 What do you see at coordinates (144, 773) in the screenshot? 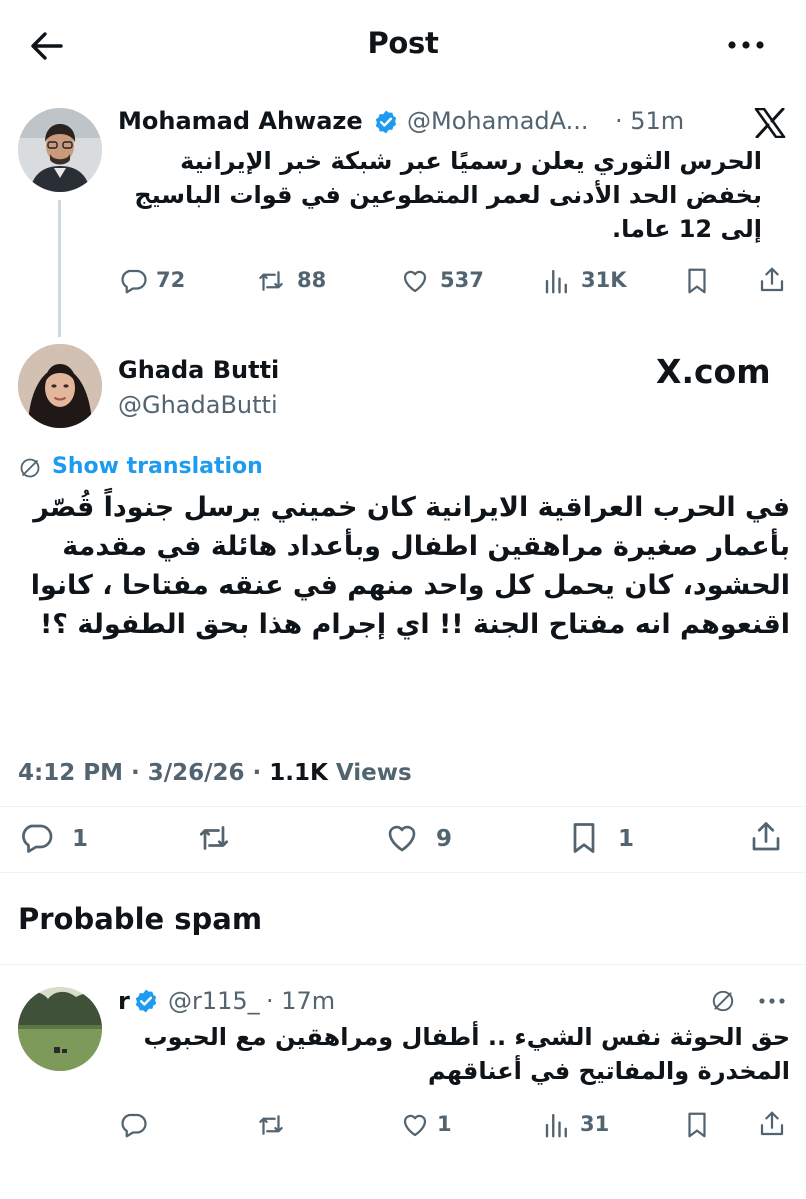
I see `timestamp-text: 4:12 PM · 3/26/26 ·` at bounding box center [144, 773].